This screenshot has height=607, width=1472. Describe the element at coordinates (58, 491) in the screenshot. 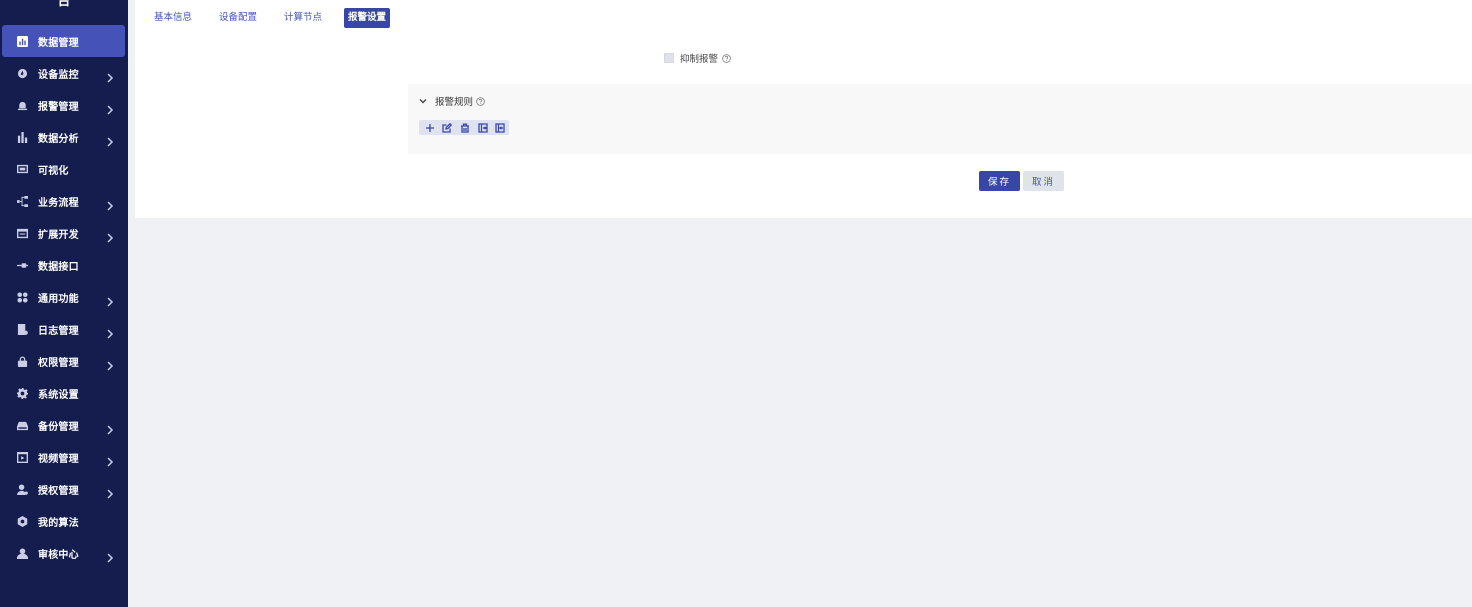

I see `sidebar-item-label: 授权管理` at that location.